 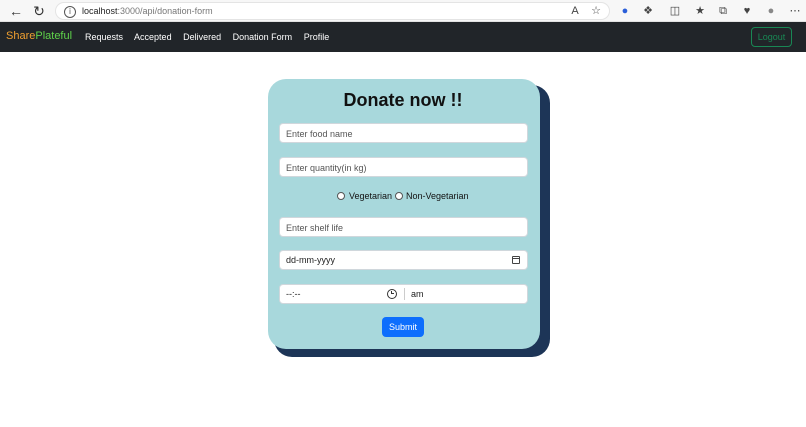 What do you see at coordinates (516, 260) in the screenshot?
I see `calendar-icon` at bounding box center [516, 260].